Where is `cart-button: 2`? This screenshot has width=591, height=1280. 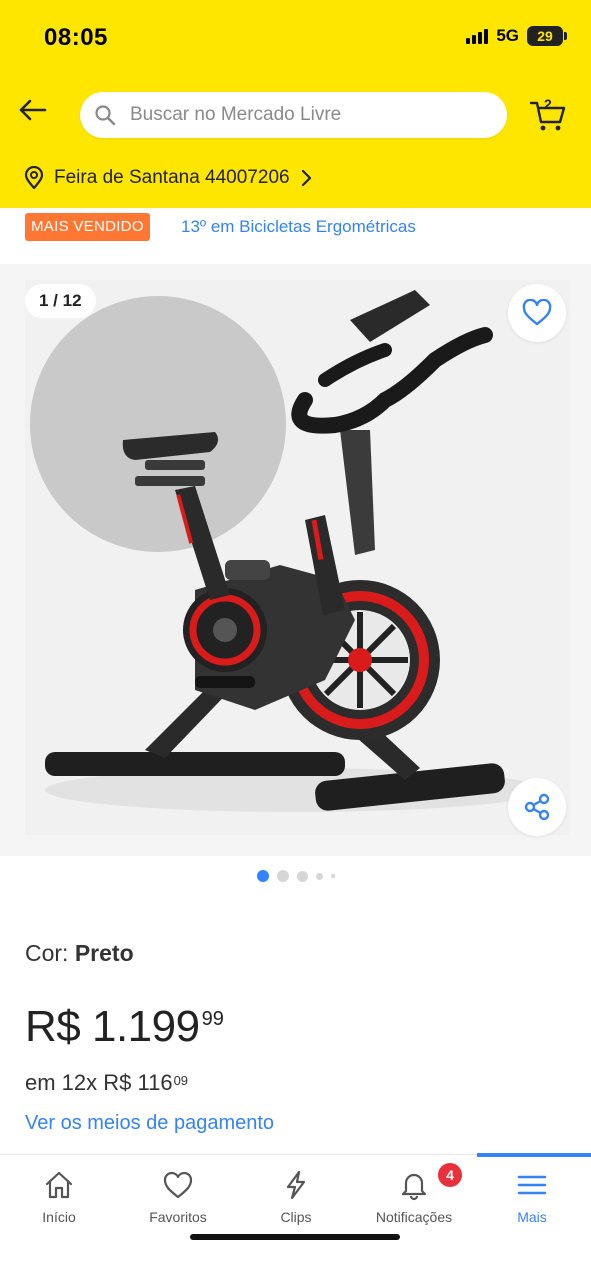
cart-button: 2 is located at coordinates (548, 114).